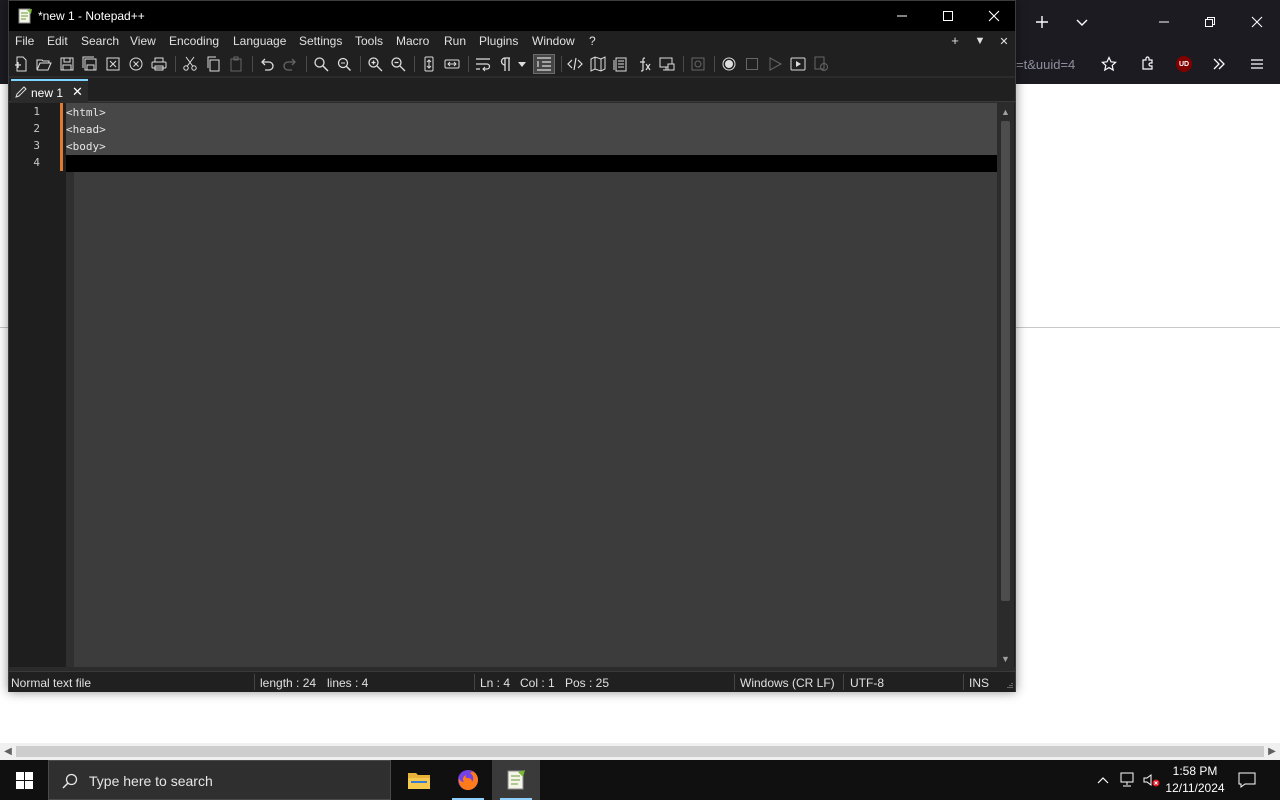  What do you see at coordinates (506, 64) in the screenshot?
I see `show-all-chars-button` at bounding box center [506, 64].